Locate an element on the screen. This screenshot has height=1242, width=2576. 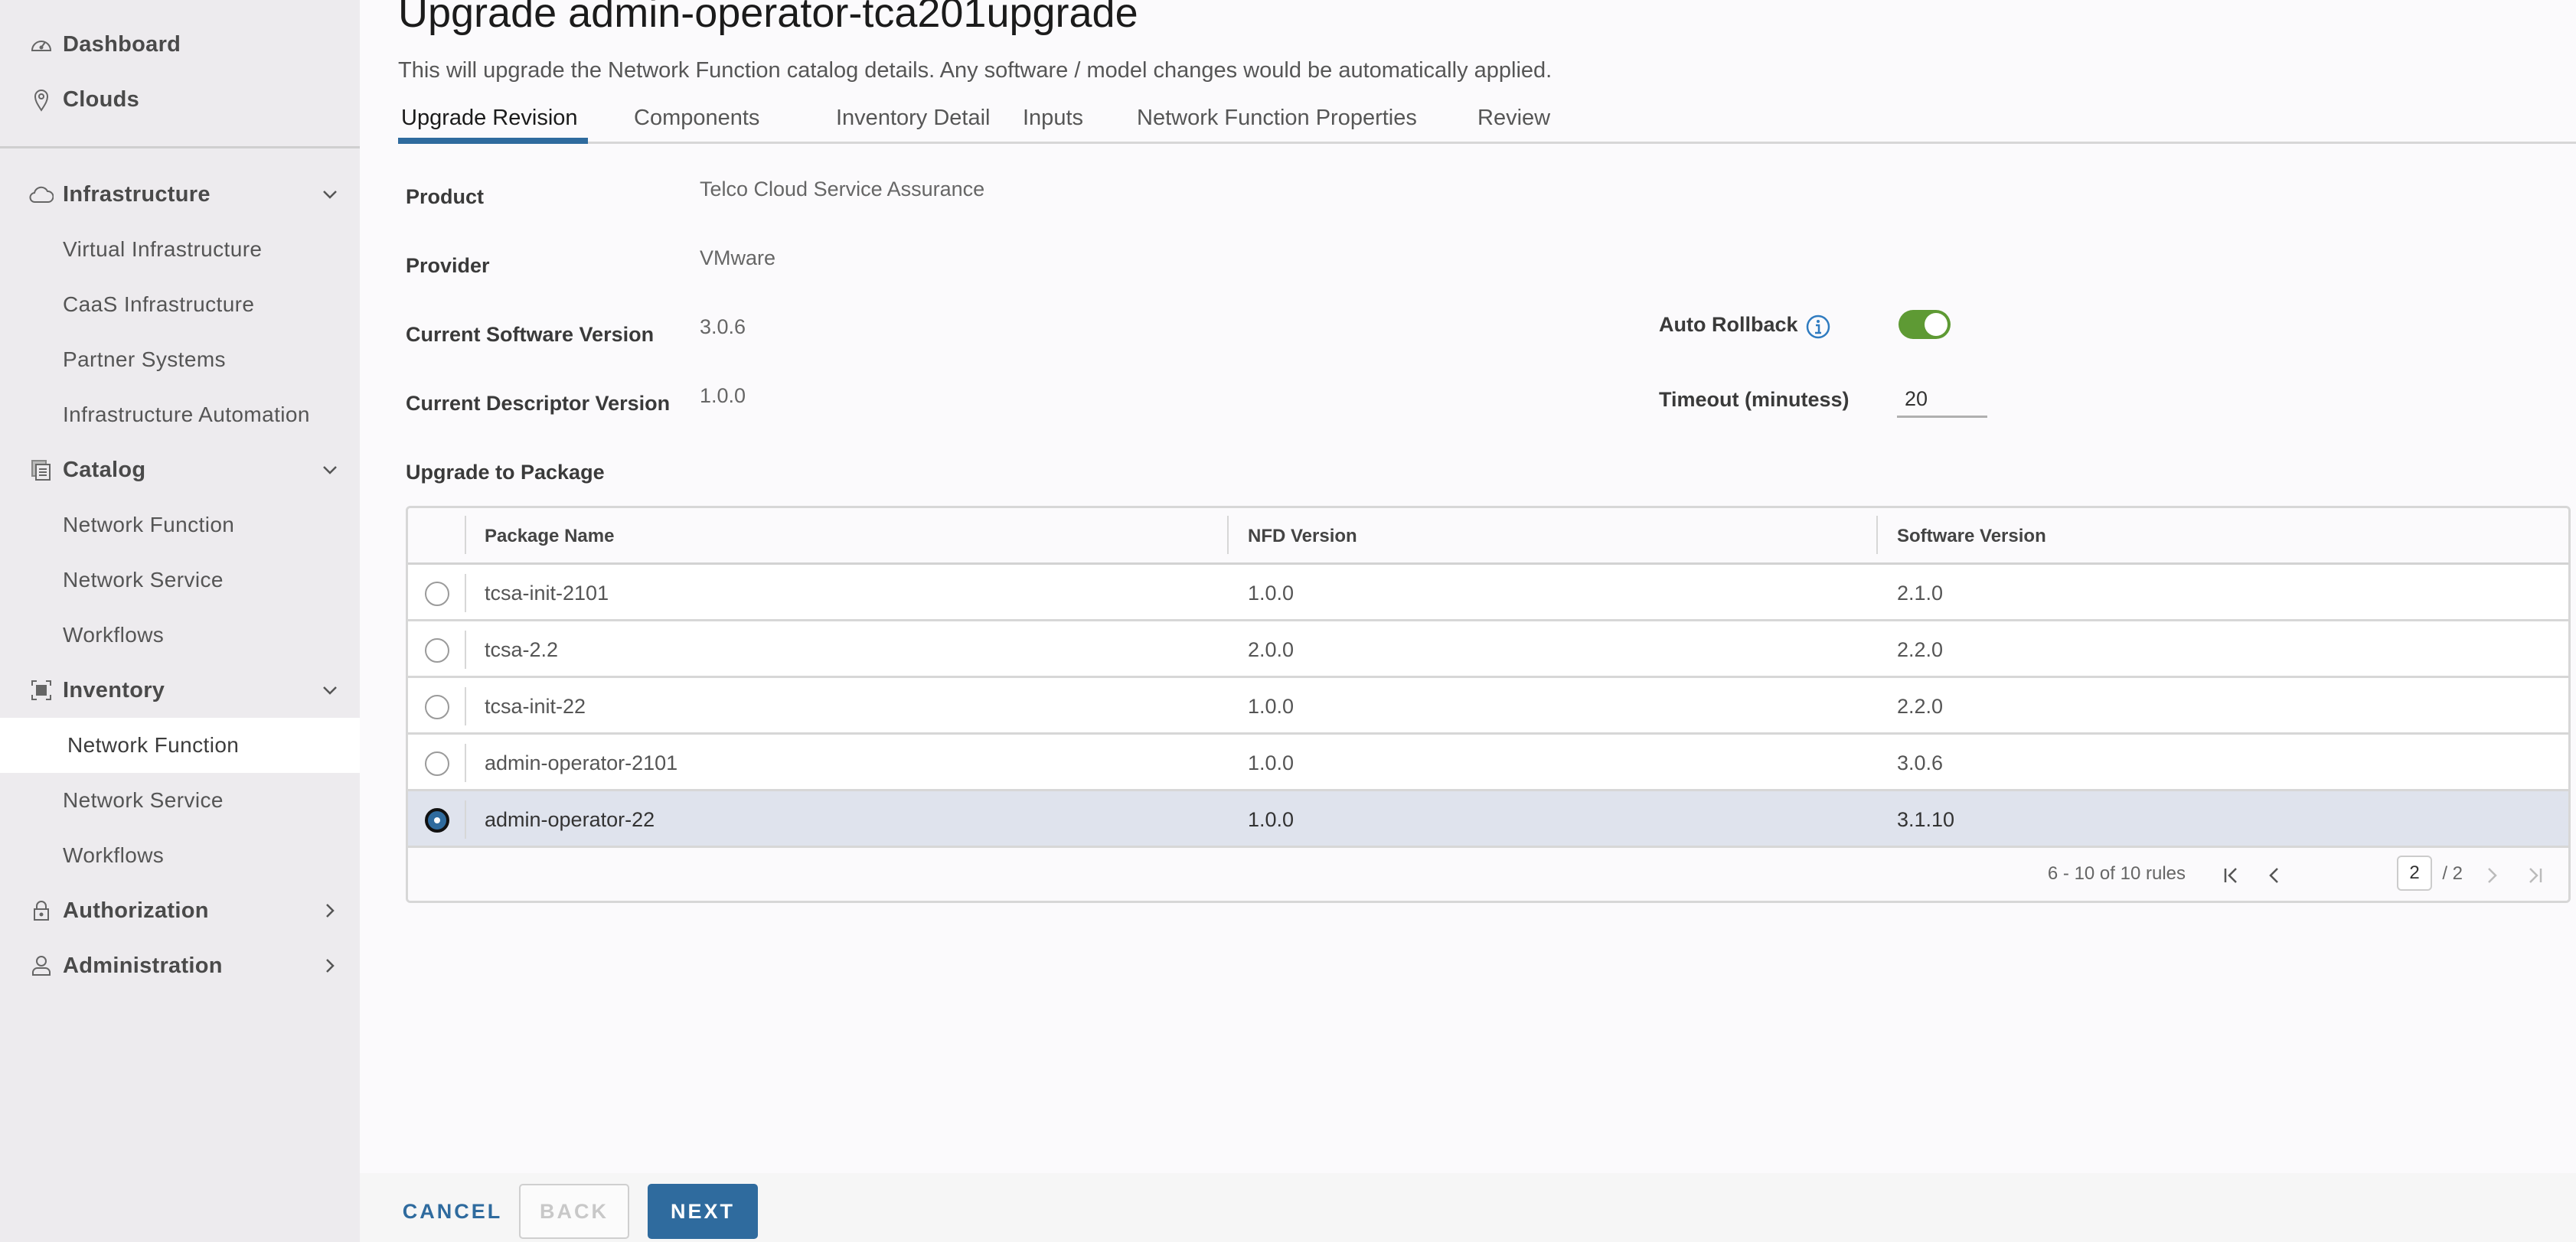
table-row: admin-operator-2101 1.0.0 3.0.6 is located at coordinates (1488, 763).